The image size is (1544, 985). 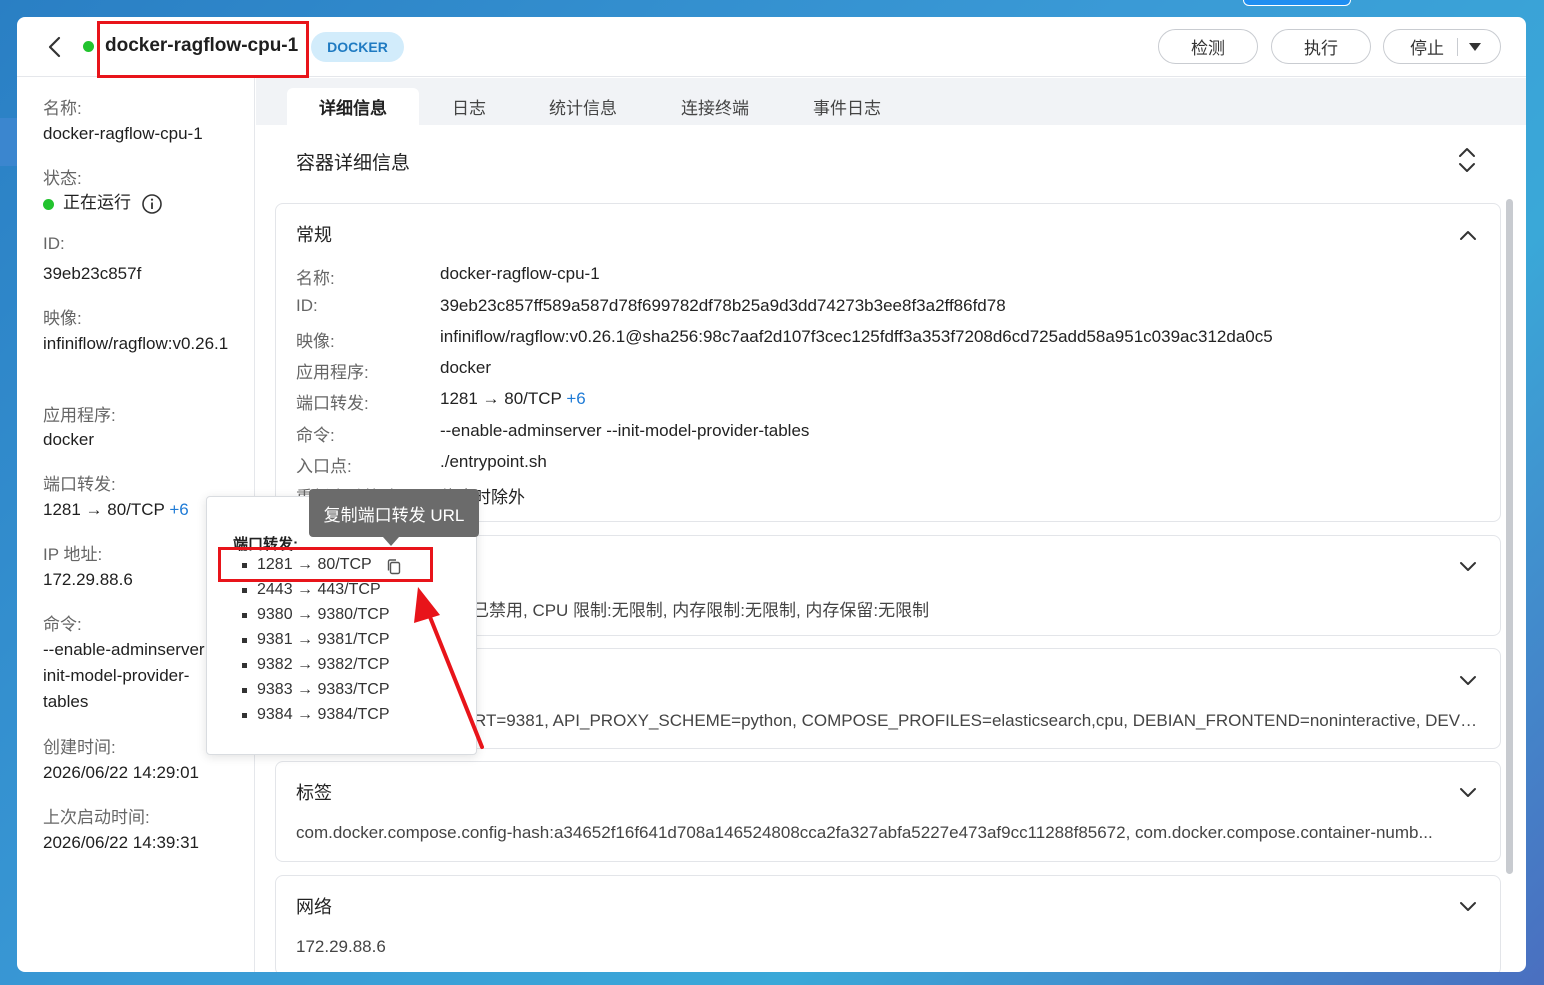 I want to click on resources-line: 已禁用, CPU 限制:无限制, 内存限制:无限制, 内存保留:无限制, so click(x=701, y=610).